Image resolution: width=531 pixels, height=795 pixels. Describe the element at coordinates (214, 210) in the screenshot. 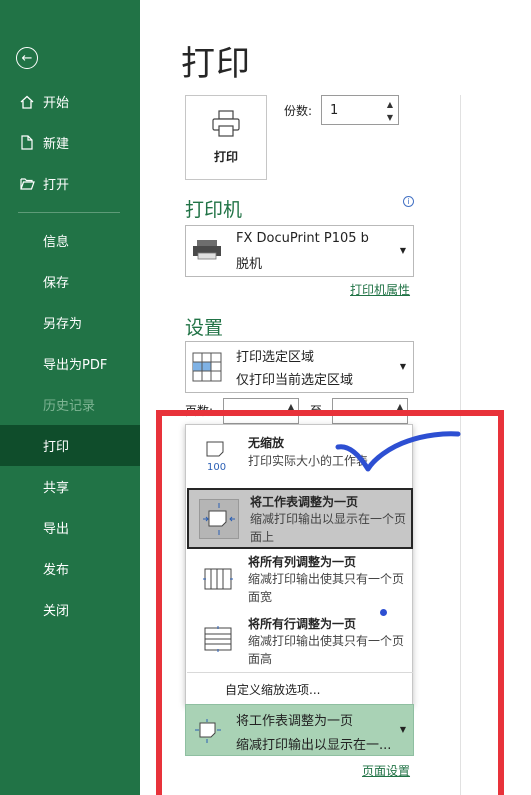

I see `printer-heading: 打印机` at that location.